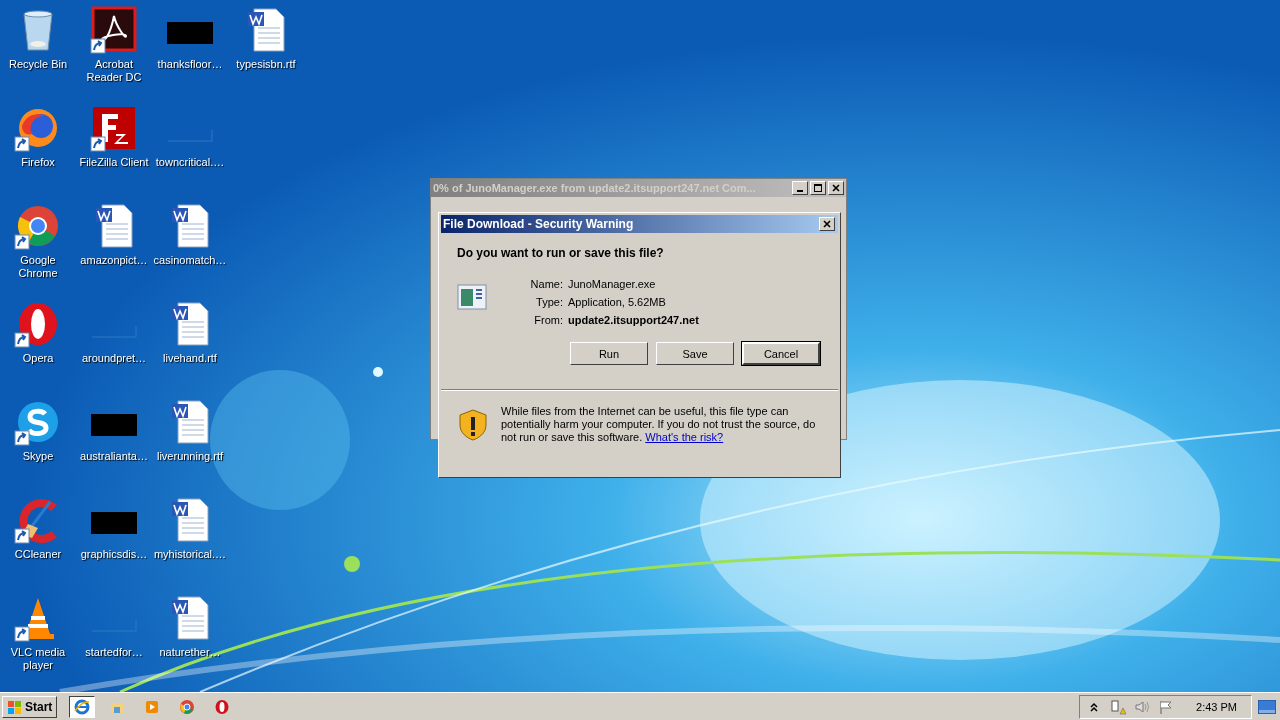 The image size is (1280, 720). Describe the element at coordinates (612, 284) in the screenshot. I see `field-value: JunoManager.exe` at that location.